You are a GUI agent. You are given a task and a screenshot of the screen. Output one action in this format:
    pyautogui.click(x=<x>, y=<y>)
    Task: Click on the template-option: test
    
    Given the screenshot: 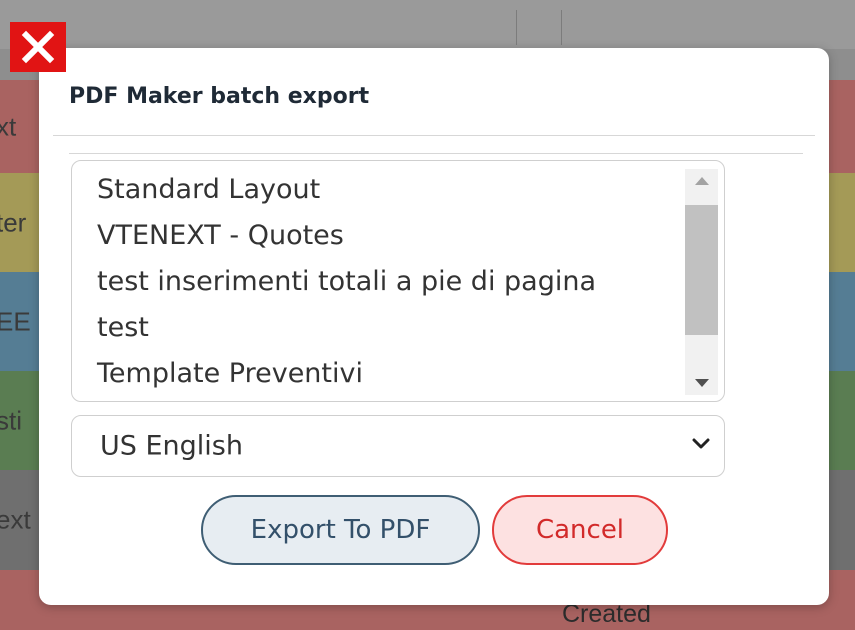 What is the action you would take?
    pyautogui.click(x=346, y=328)
    